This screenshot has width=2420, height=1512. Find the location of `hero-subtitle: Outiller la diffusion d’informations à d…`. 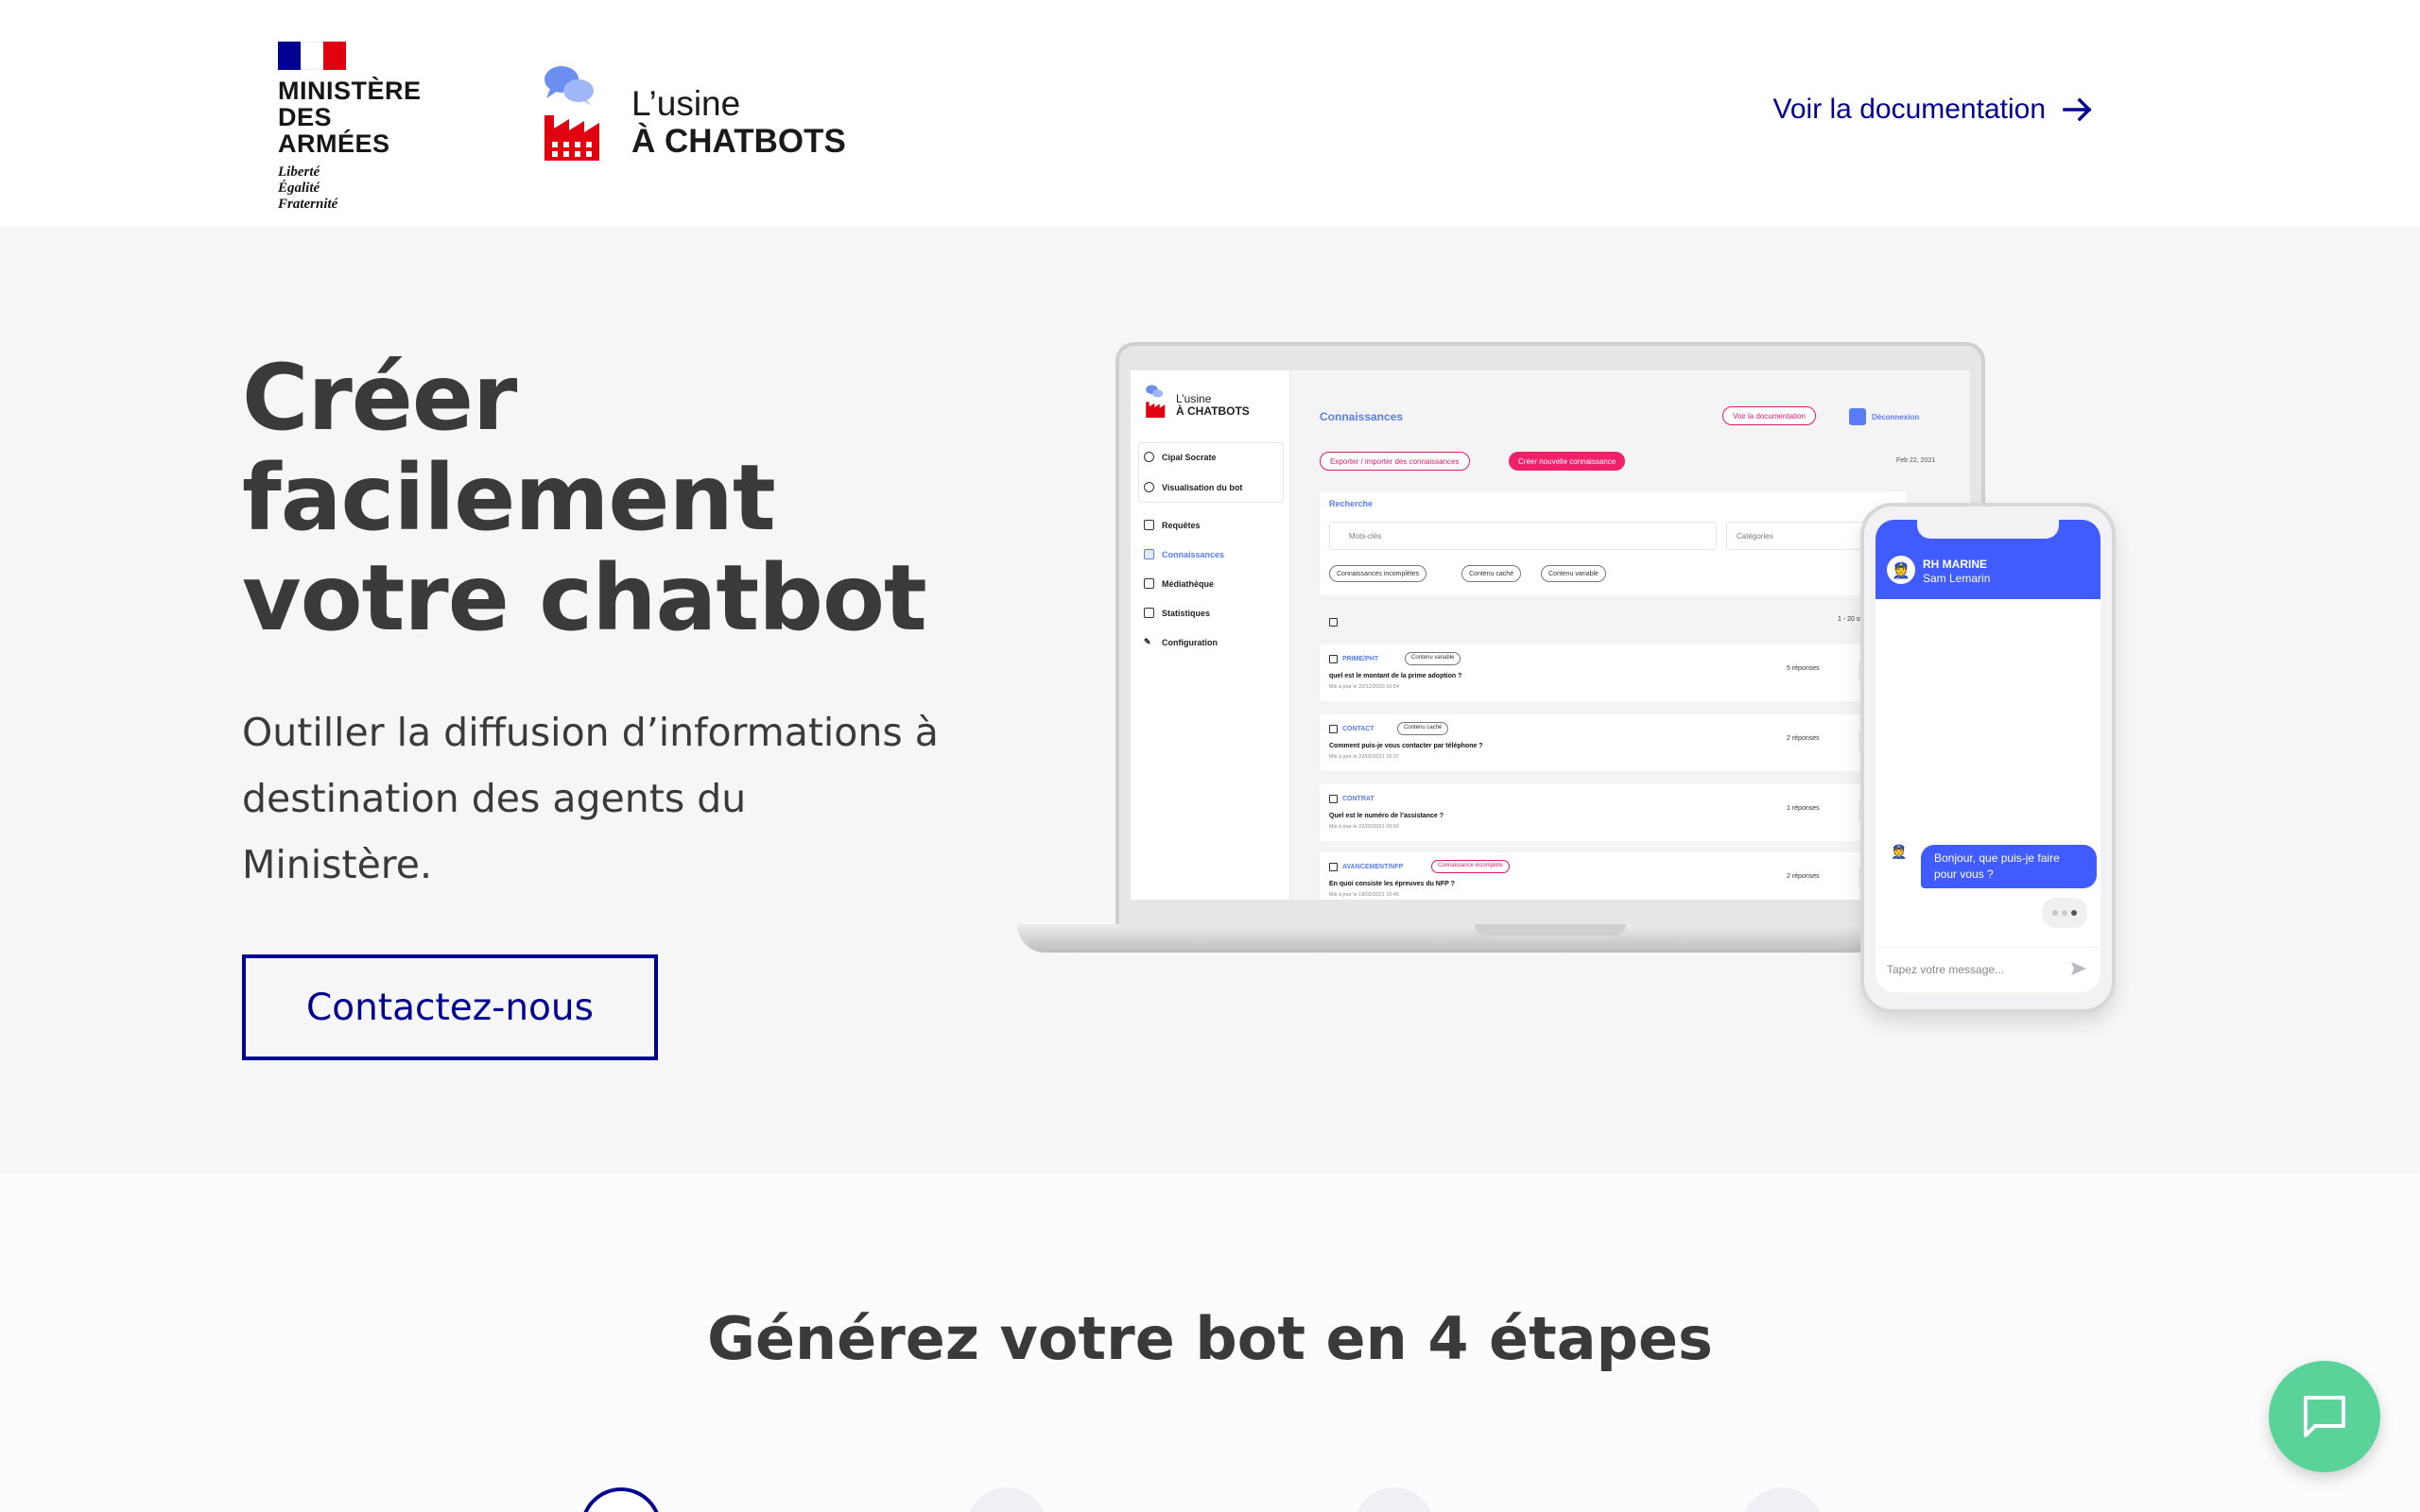

hero-subtitle: Outiller la diffusion d’informations à d… is located at coordinates (590, 798).